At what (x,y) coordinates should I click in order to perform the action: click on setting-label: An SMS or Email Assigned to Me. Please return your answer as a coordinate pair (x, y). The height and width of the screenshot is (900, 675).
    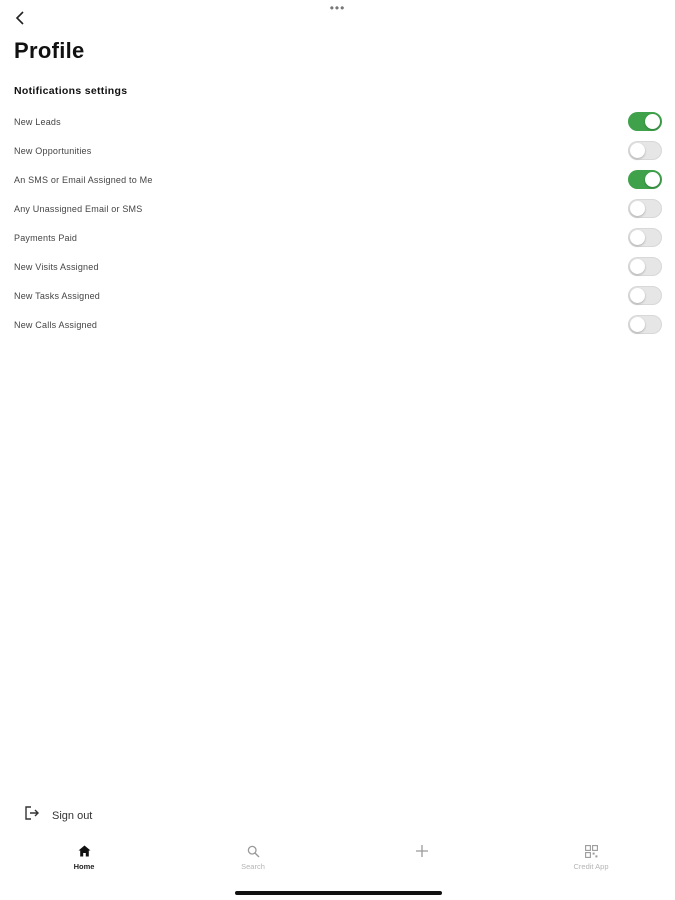
    Looking at the image, I should click on (83, 179).